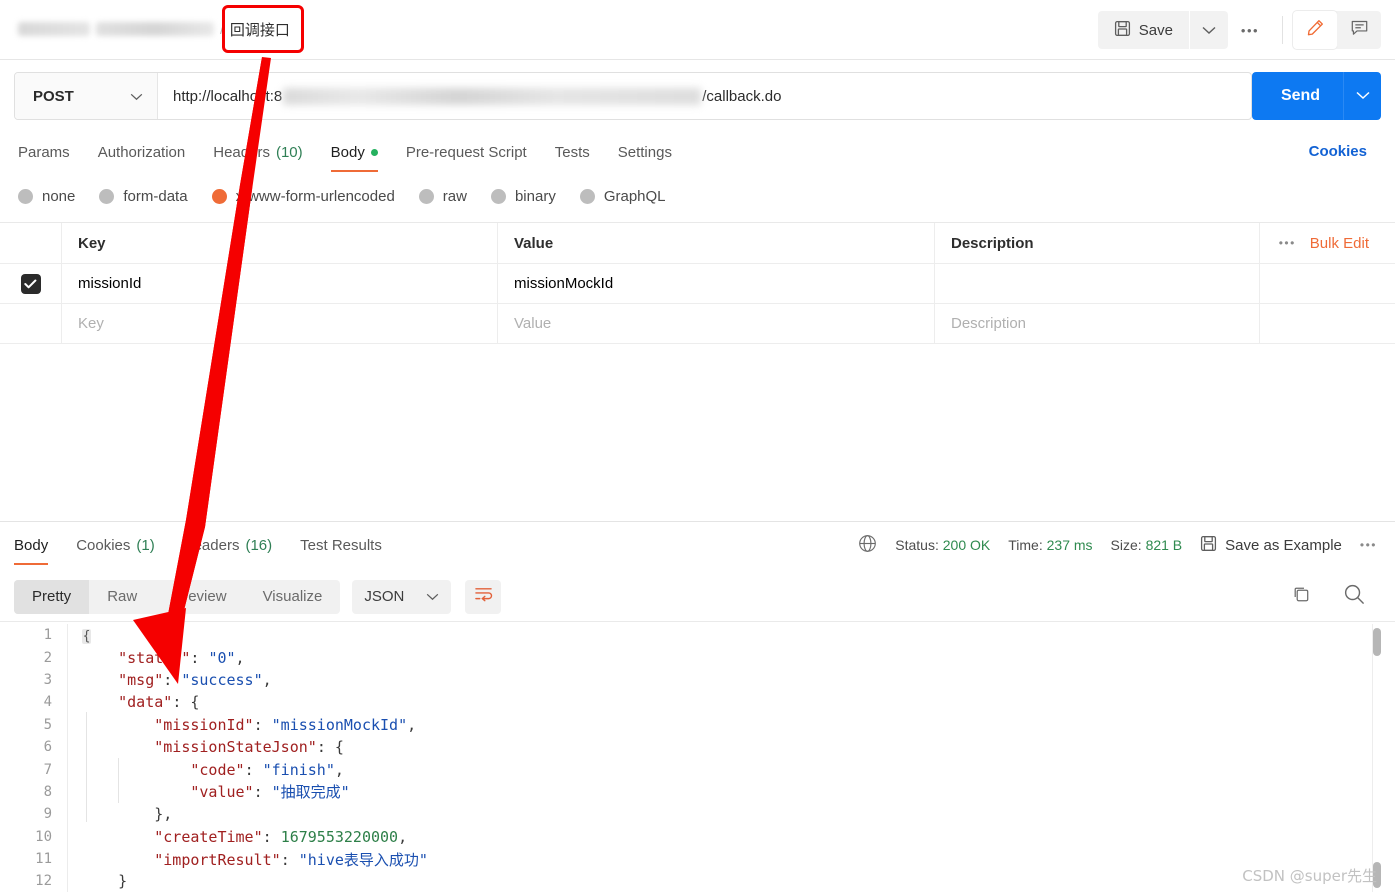  I want to click on code-line-text: "importResult": "hive表导入成功", so click(248, 859).